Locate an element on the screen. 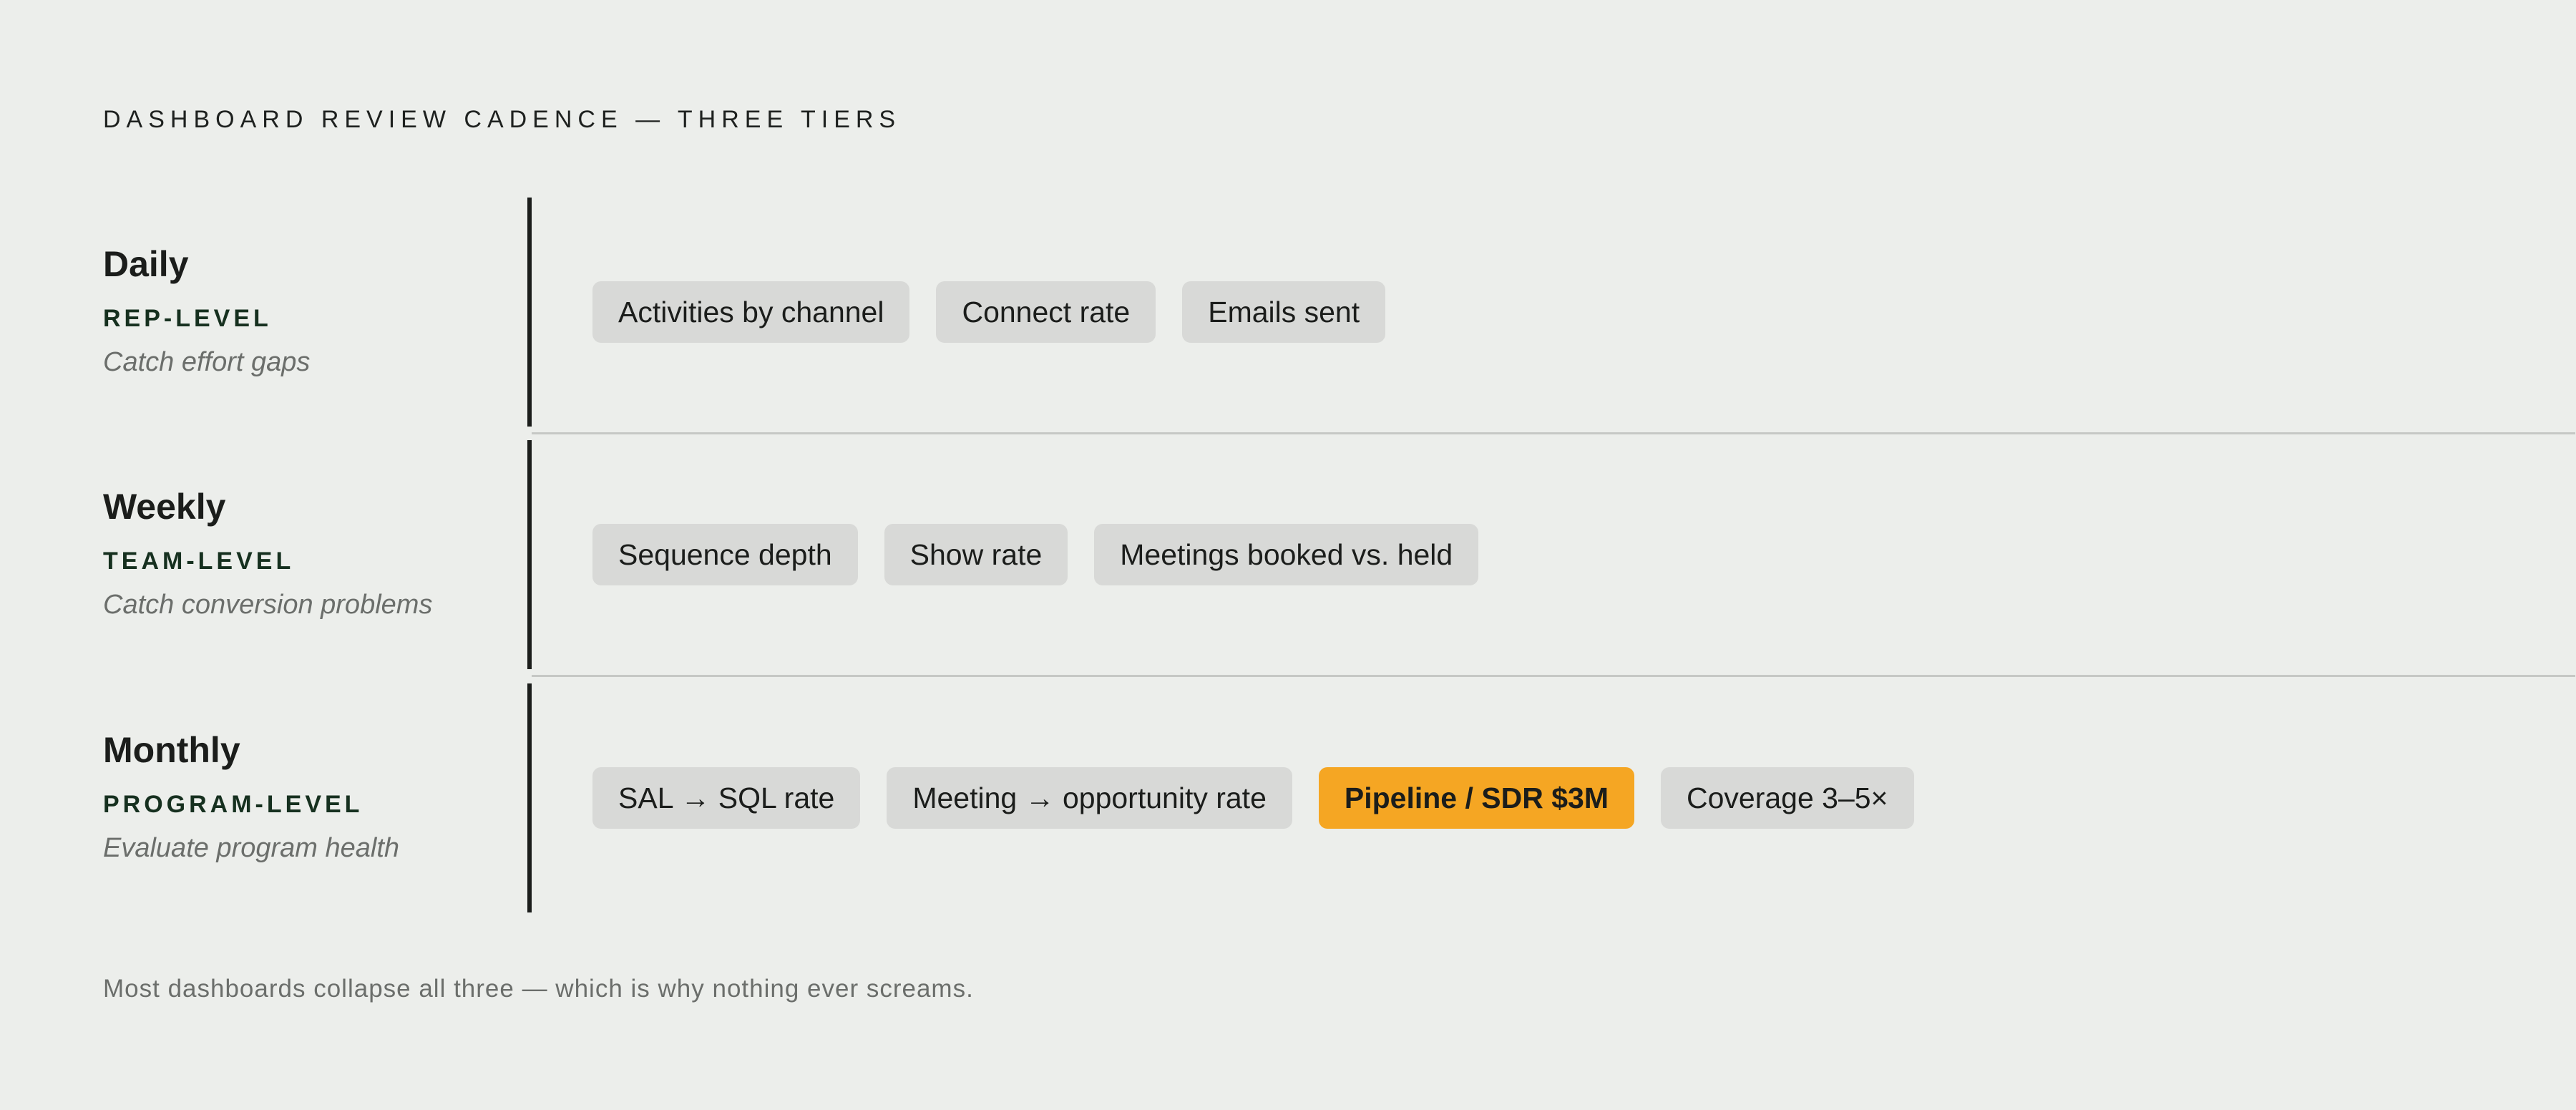  tier-label-block: Daily REP-LEVEL Catch effort gaps is located at coordinates (307, 312).